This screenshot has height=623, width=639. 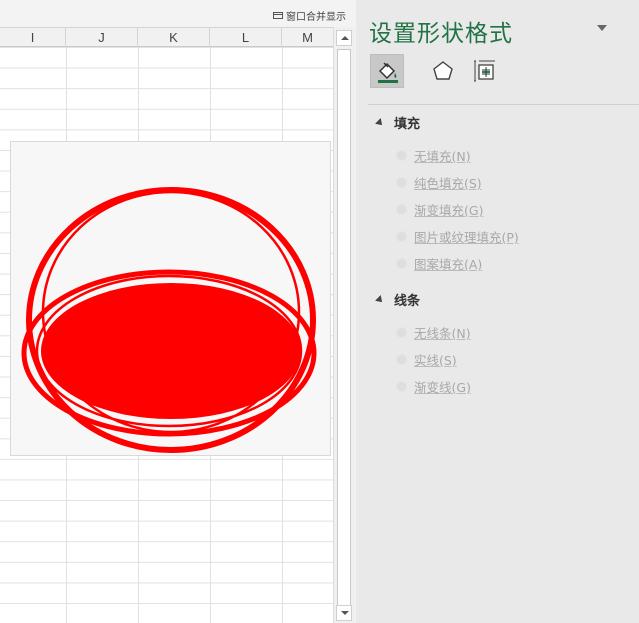 What do you see at coordinates (435, 360) in the screenshot?
I see `option-solid-line-label: 实线(S)` at bounding box center [435, 360].